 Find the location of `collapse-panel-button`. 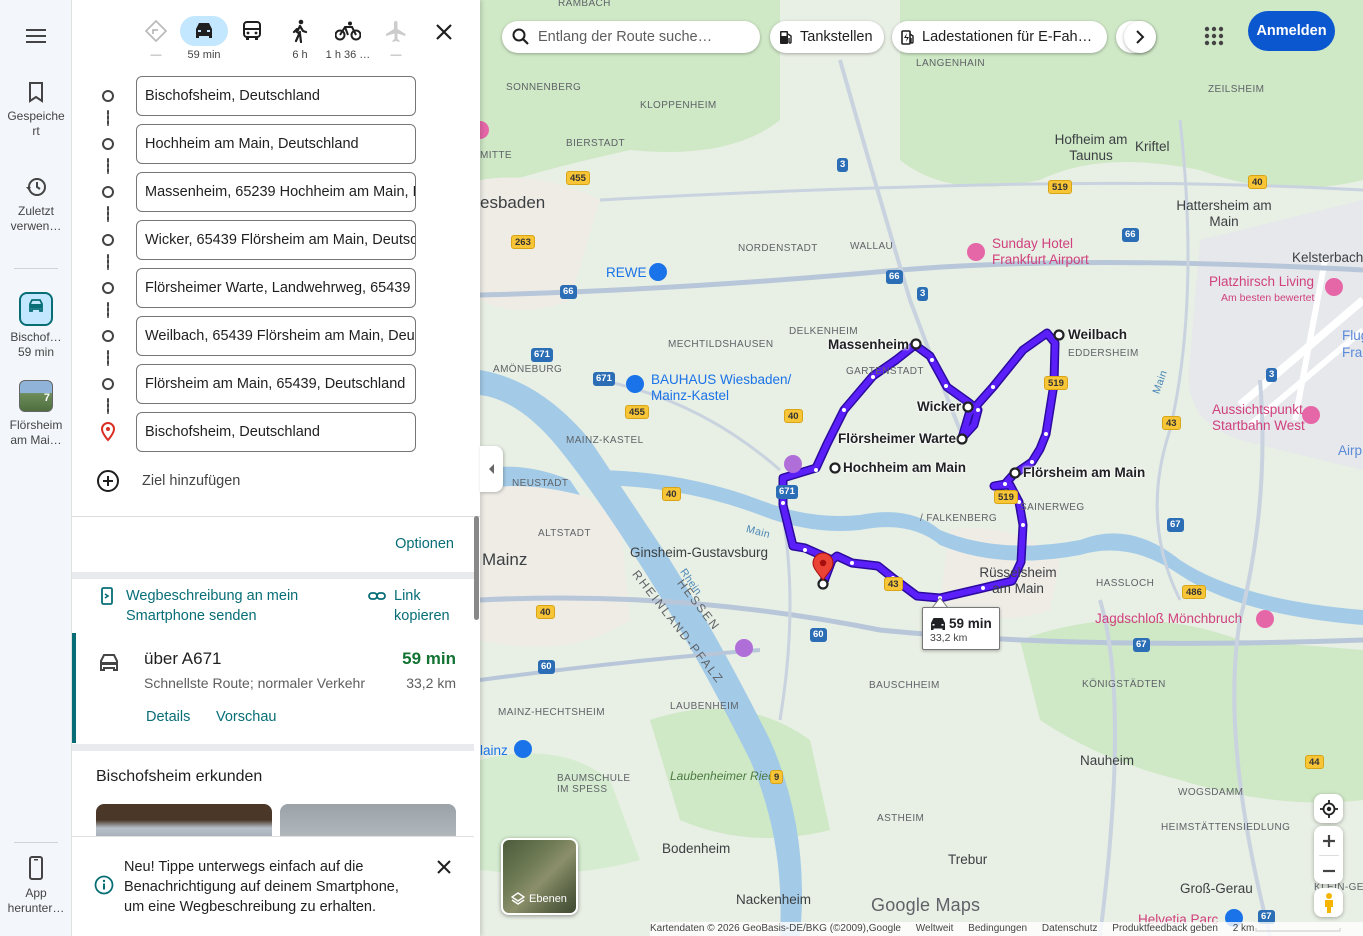

collapse-panel-button is located at coordinates (491, 469).